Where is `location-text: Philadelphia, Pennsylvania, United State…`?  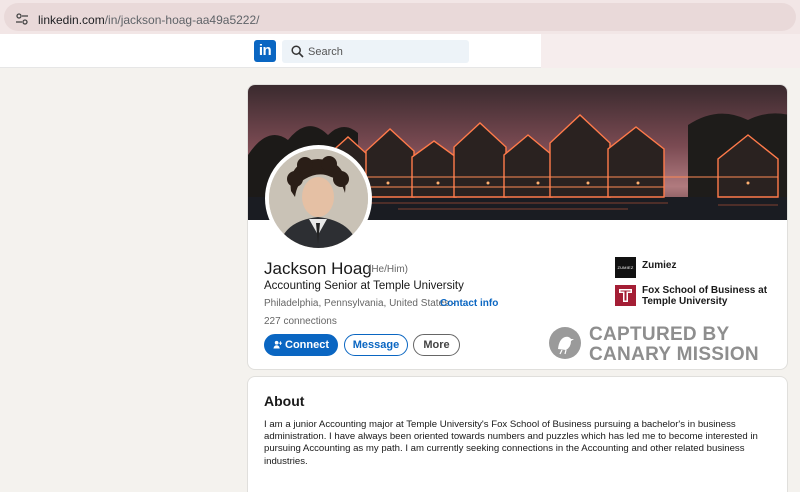
location-text: Philadelphia, Pennsylvania, United State… is located at coordinates (357, 303).